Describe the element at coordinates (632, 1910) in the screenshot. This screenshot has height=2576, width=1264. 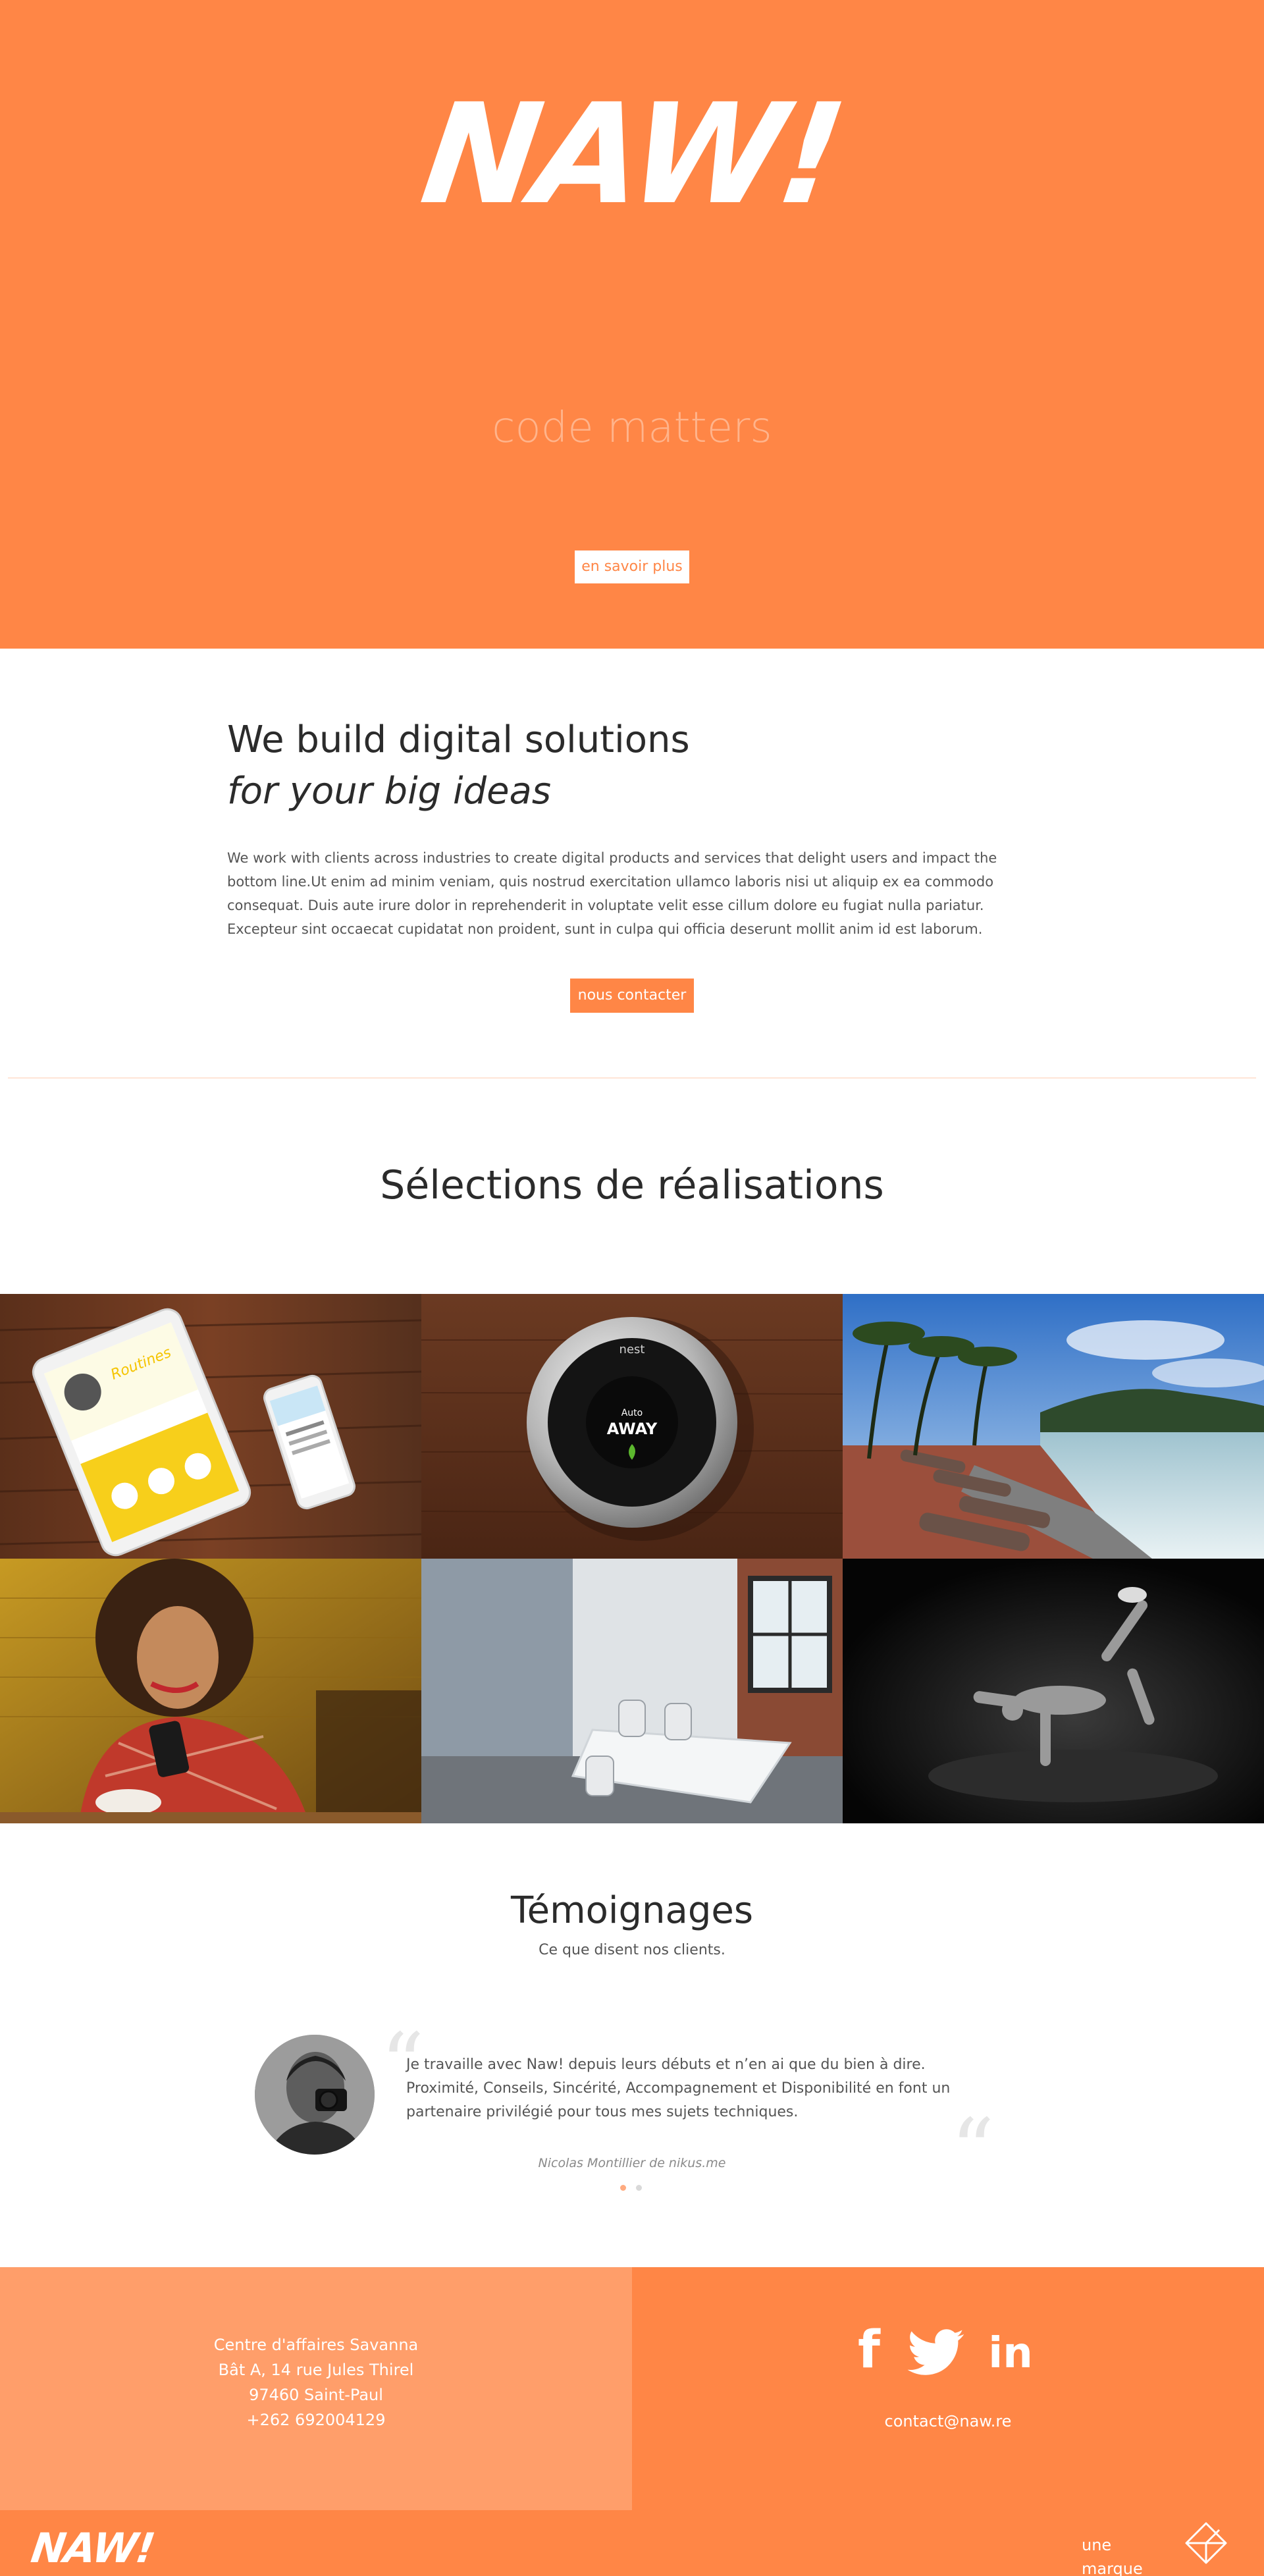
I see `testimonials-title: Témoignages` at that location.